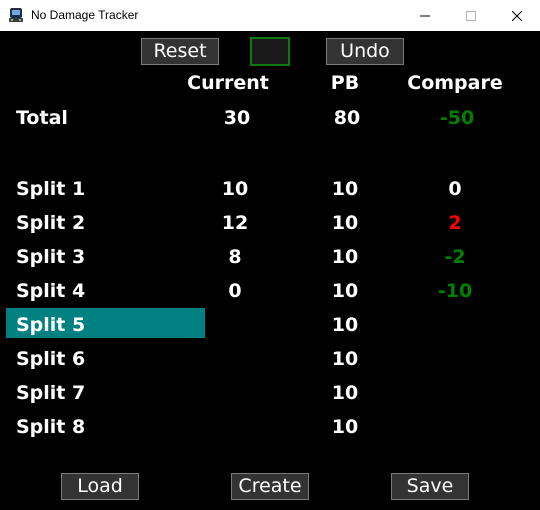 Image resolution: width=540 pixels, height=510 pixels. I want to click on maximize-button, so click(471, 15).